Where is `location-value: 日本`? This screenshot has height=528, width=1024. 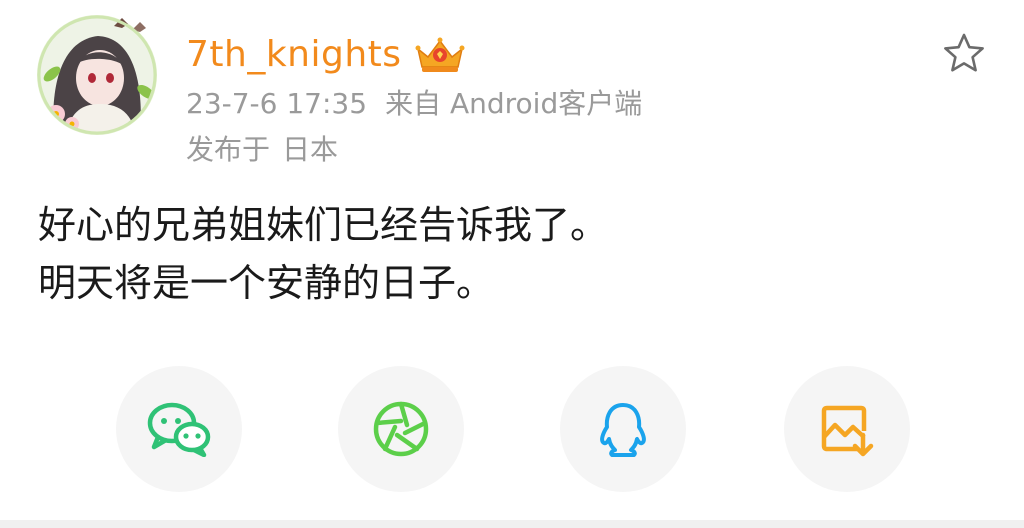
location-value: 日本 is located at coordinates (310, 149).